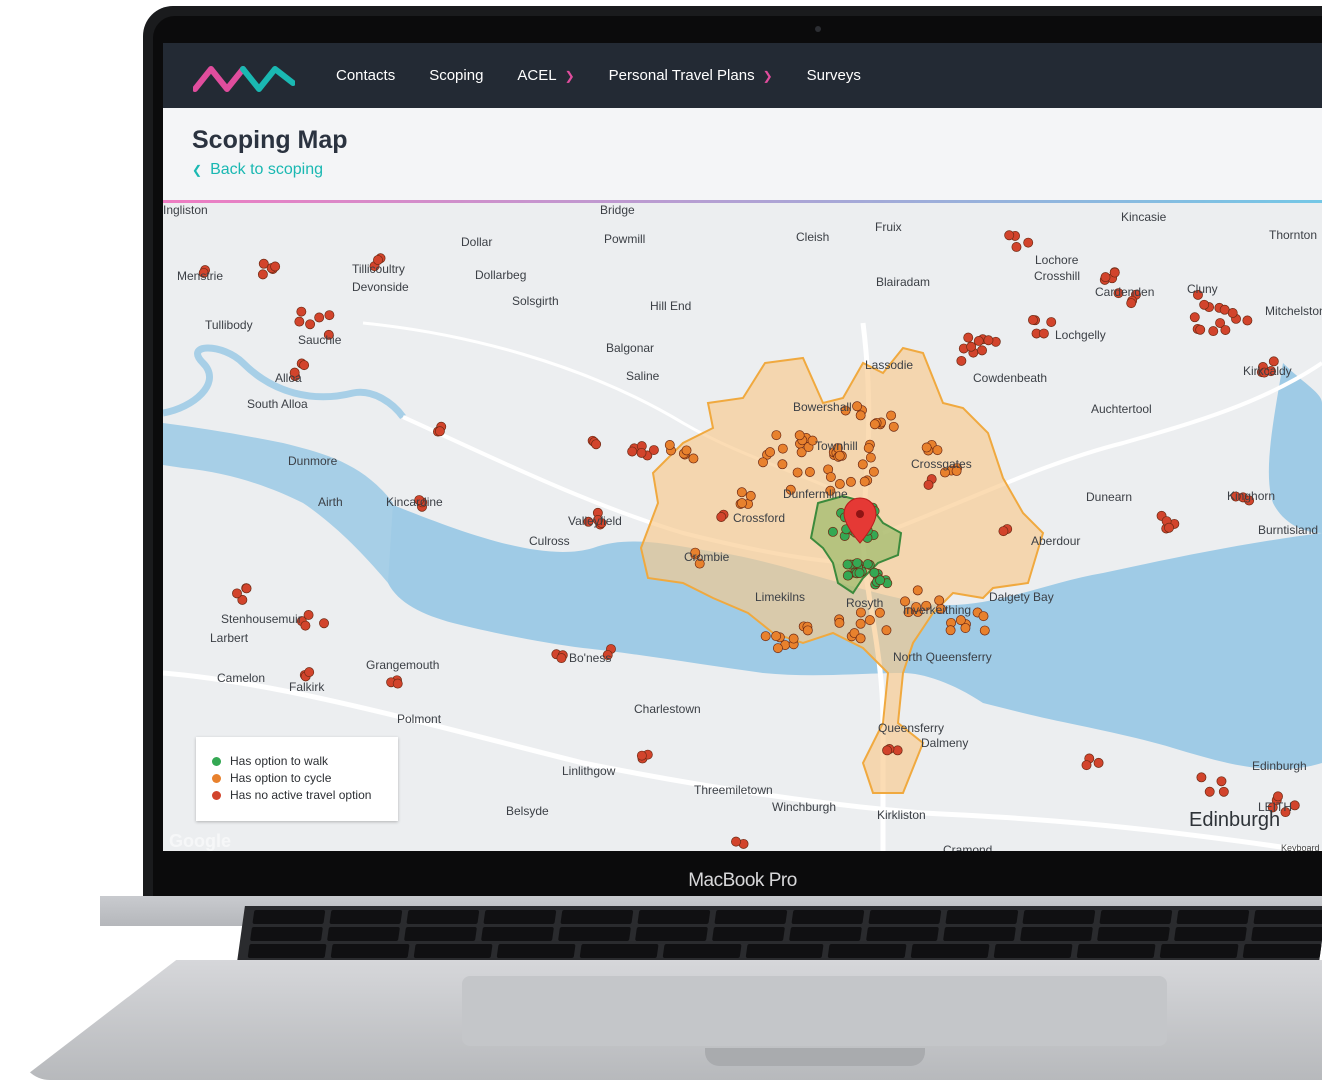  I want to click on brand-logo, so click(244, 78).